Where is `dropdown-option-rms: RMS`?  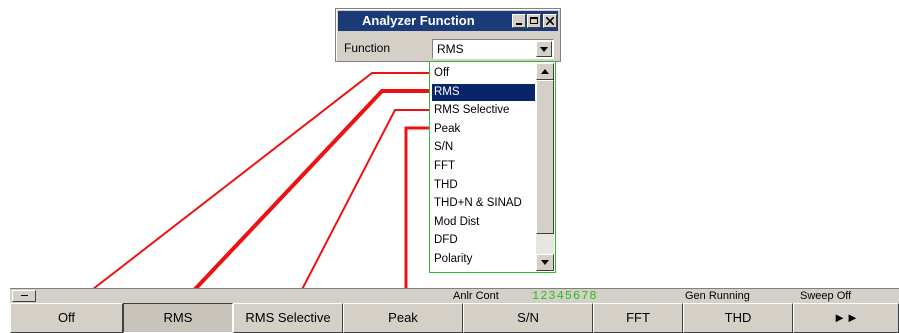 dropdown-option-rms: RMS is located at coordinates (483, 92).